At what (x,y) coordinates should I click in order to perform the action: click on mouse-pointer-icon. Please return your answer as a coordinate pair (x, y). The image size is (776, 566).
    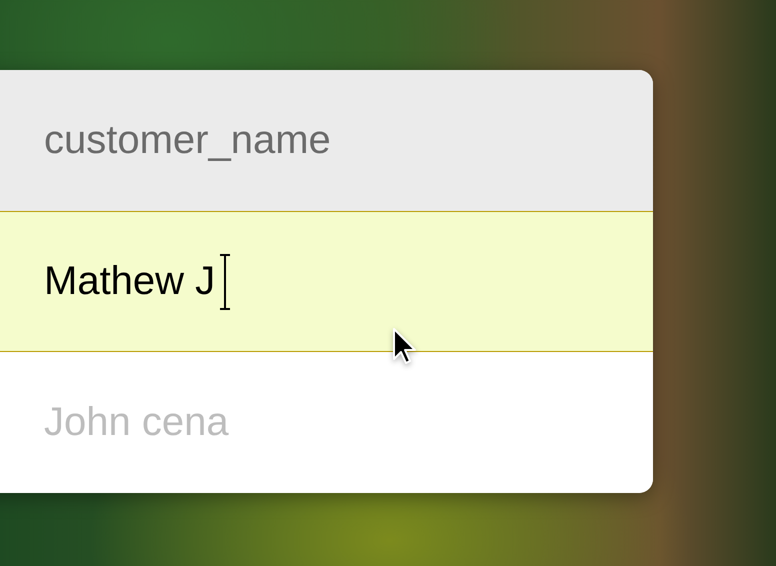
    Looking at the image, I should click on (405, 346).